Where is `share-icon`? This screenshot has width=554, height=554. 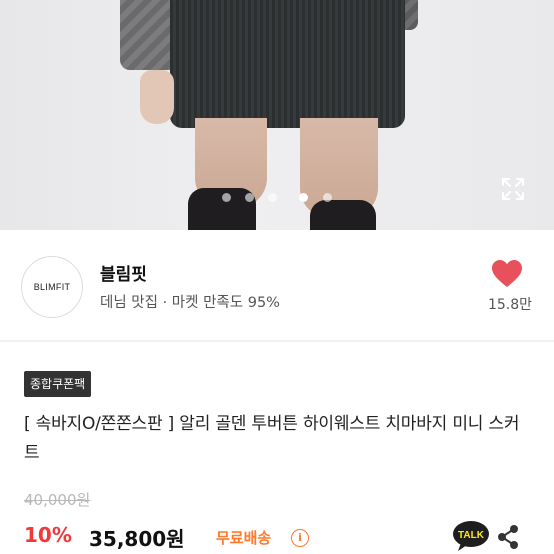
share-icon is located at coordinates (508, 537).